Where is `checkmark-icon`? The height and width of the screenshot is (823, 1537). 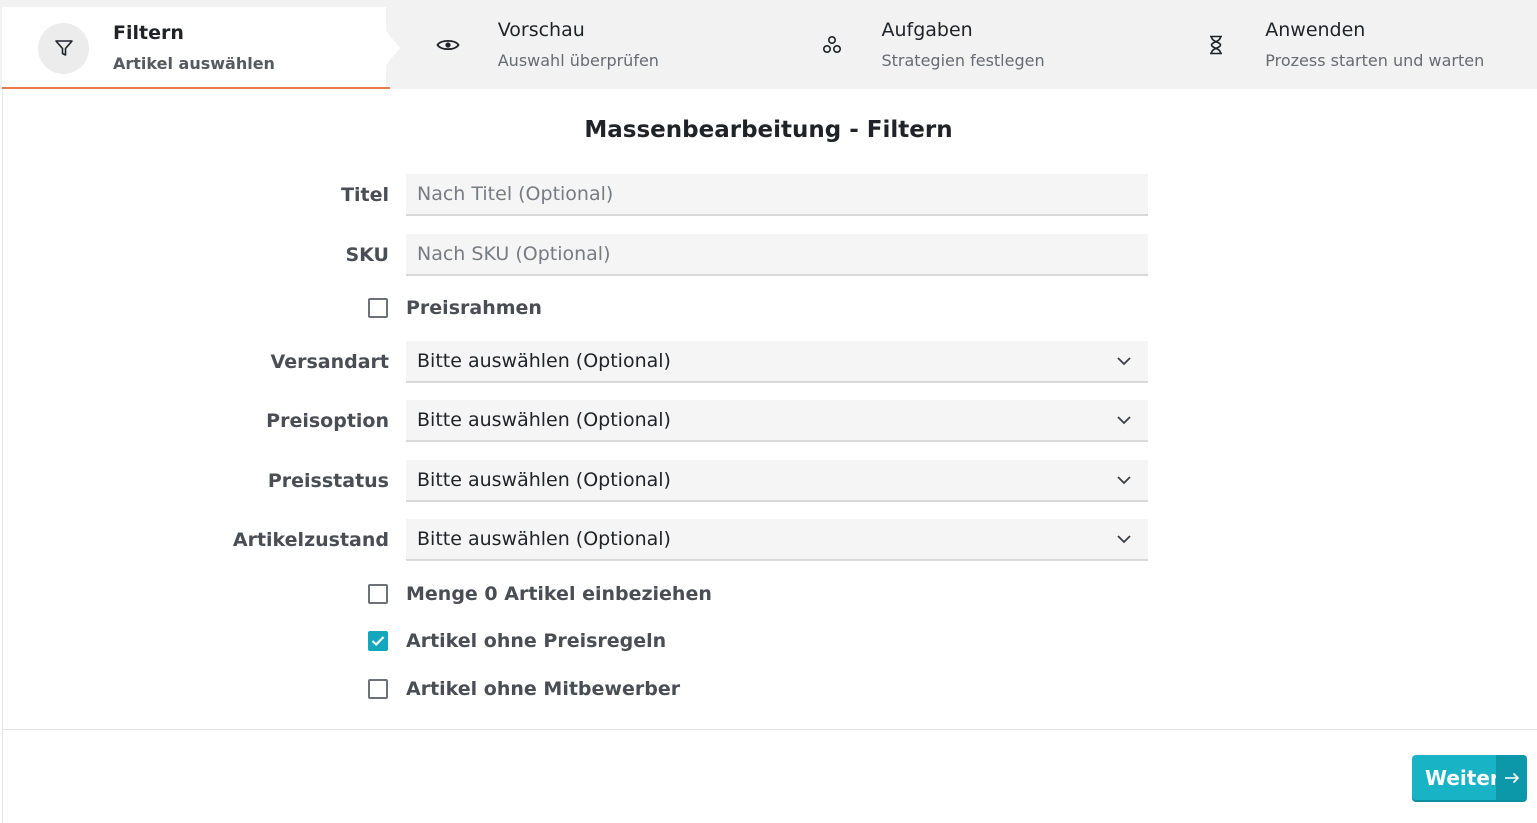
checkmark-icon is located at coordinates (378, 641).